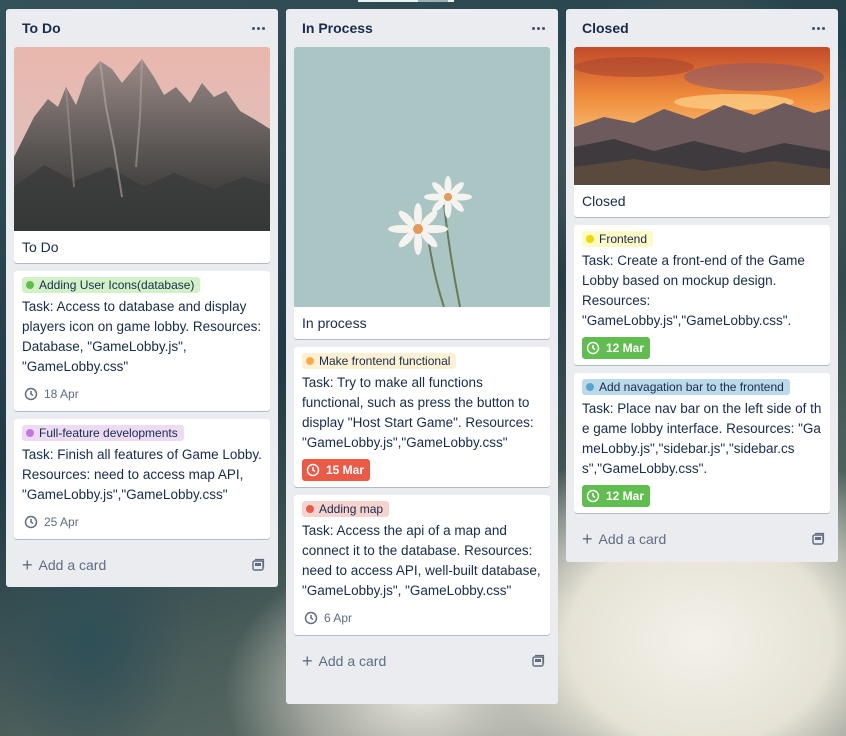 This screenshot has height=736, width=846. What do you see at coordinates (108, 433) in the screenshot?
I see `card-label-text: Full-feature developments` at bounding box center [108, 433].